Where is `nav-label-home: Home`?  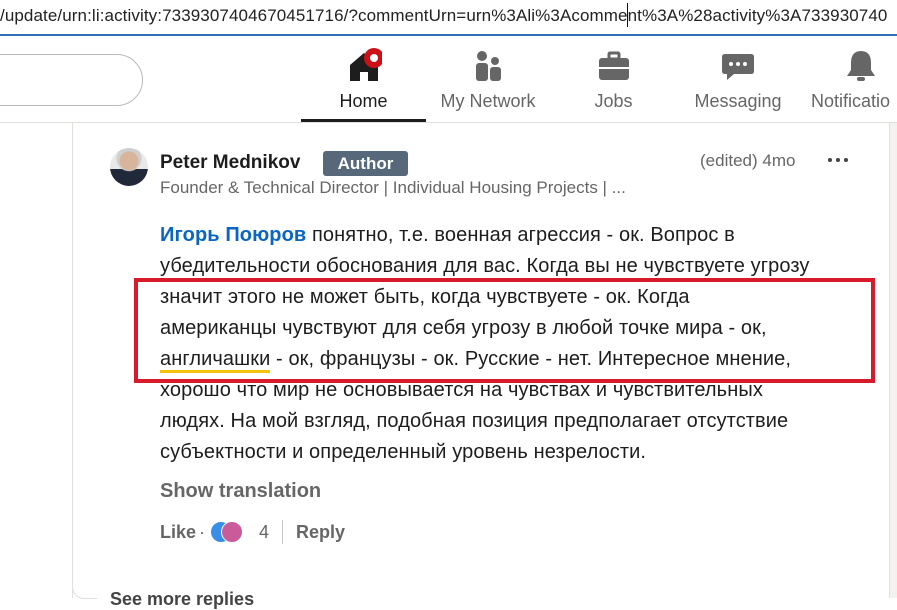
nav-label-home: Home is located at coordinates (363, 101).